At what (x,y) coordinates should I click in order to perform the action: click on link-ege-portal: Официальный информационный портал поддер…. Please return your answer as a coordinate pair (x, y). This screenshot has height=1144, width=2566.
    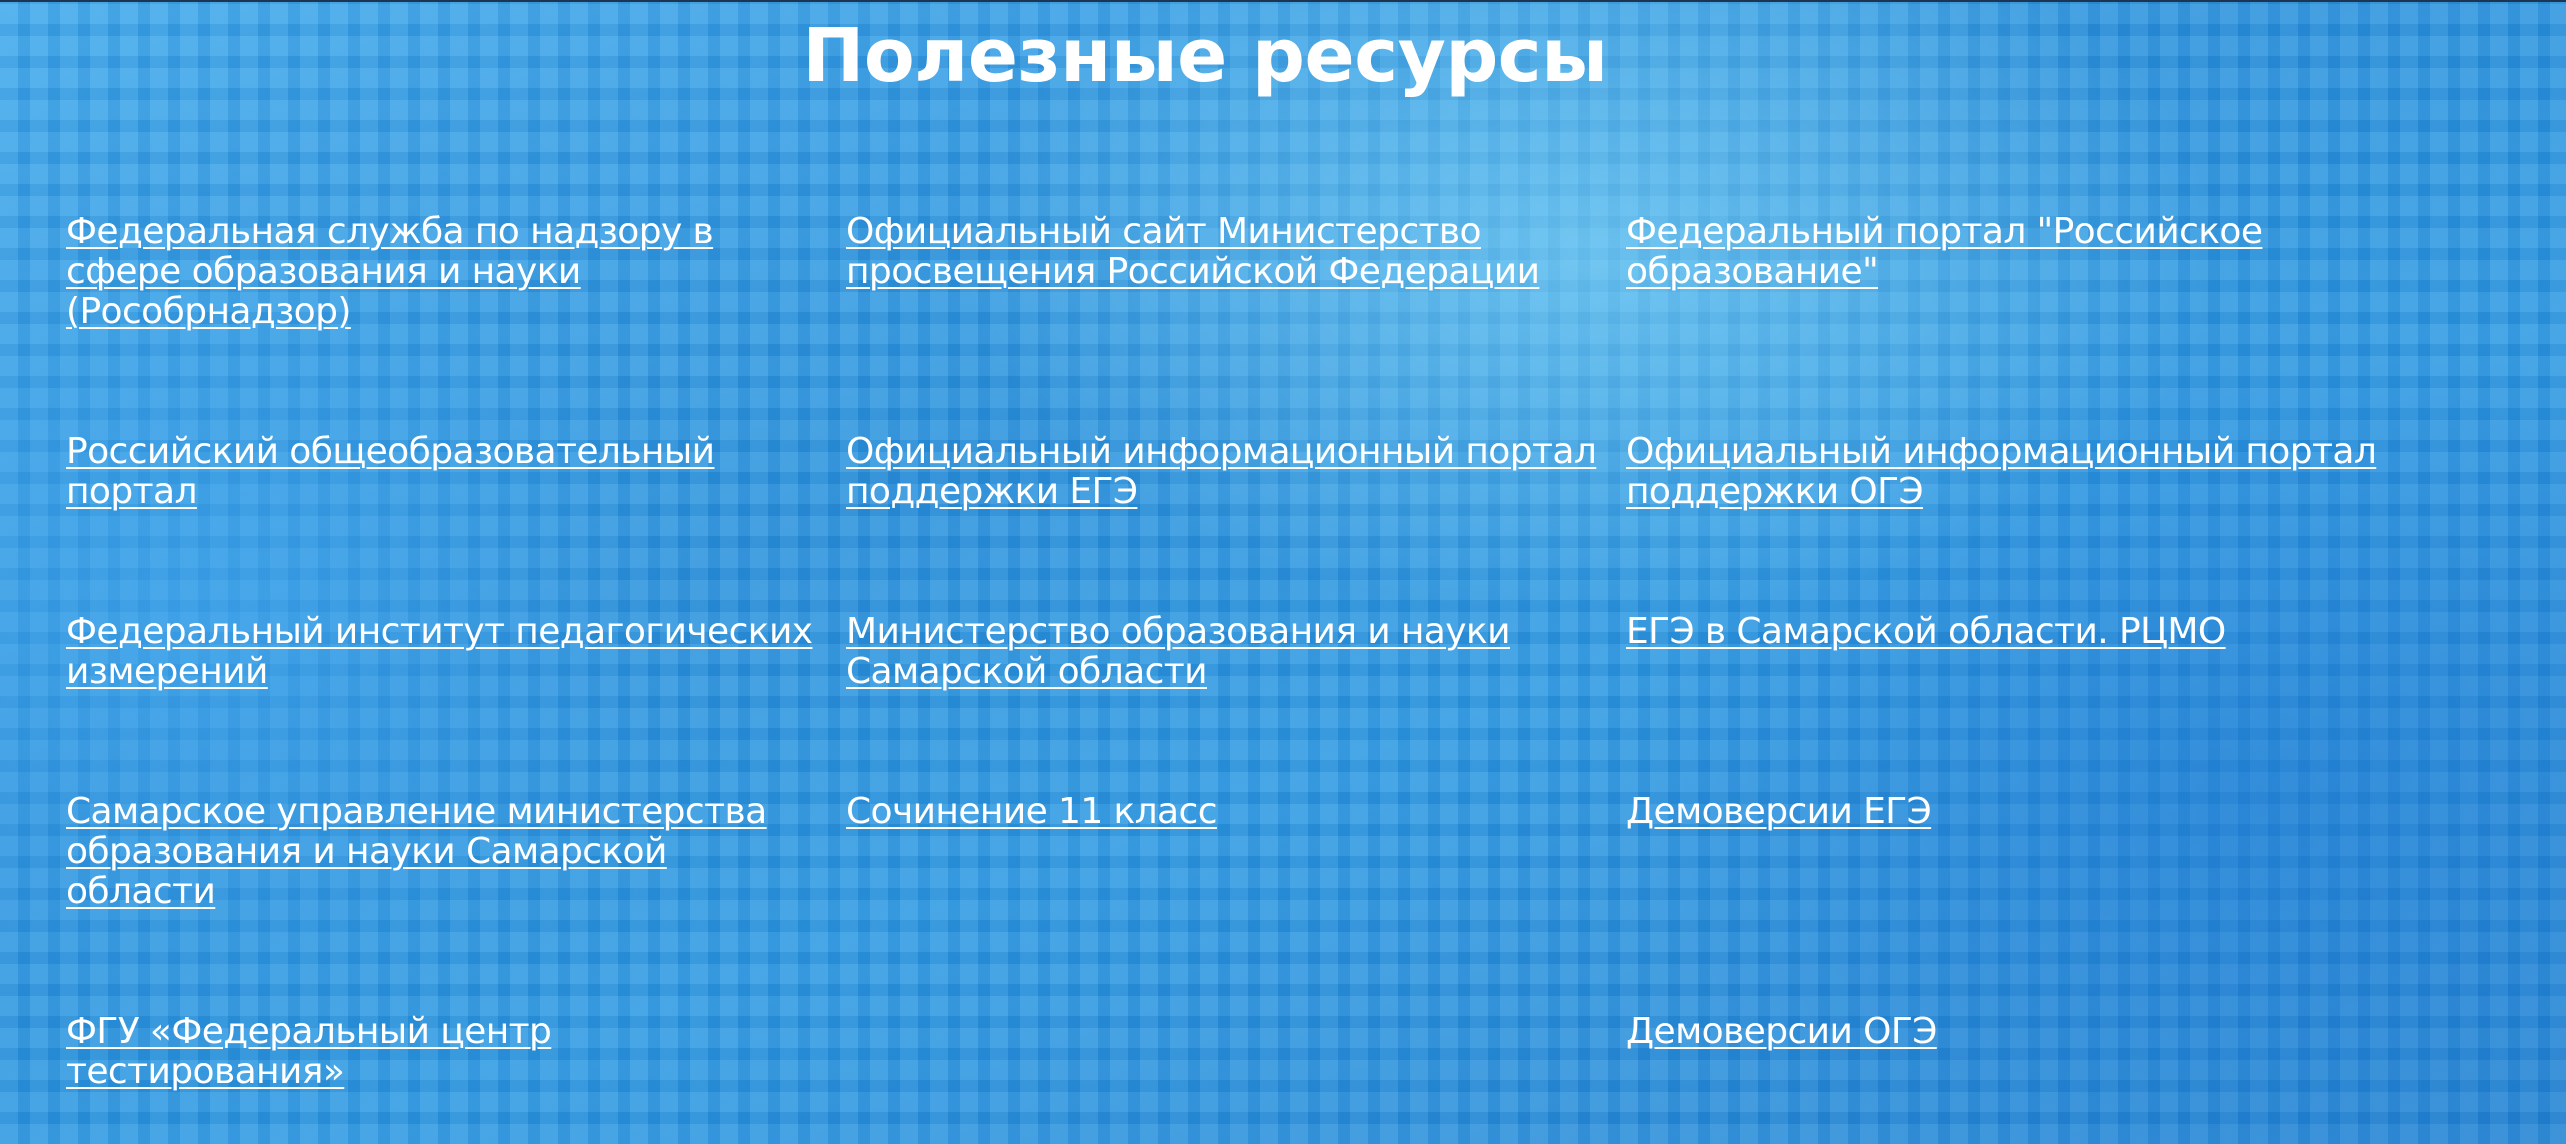
    Looking at the image, I should click on (1226, 472).